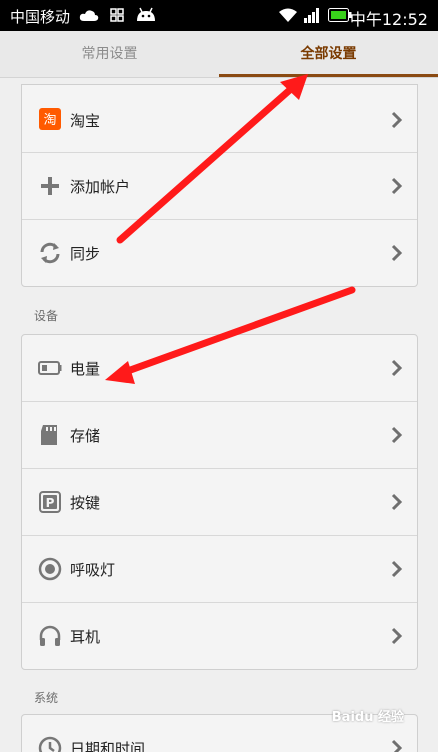  Describe the element at coordinates (50, 635) in the screenshot. I see `headphones-icon` at that location.